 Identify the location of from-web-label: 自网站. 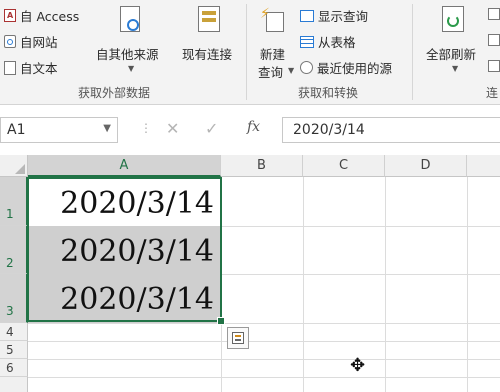
(39, 42).